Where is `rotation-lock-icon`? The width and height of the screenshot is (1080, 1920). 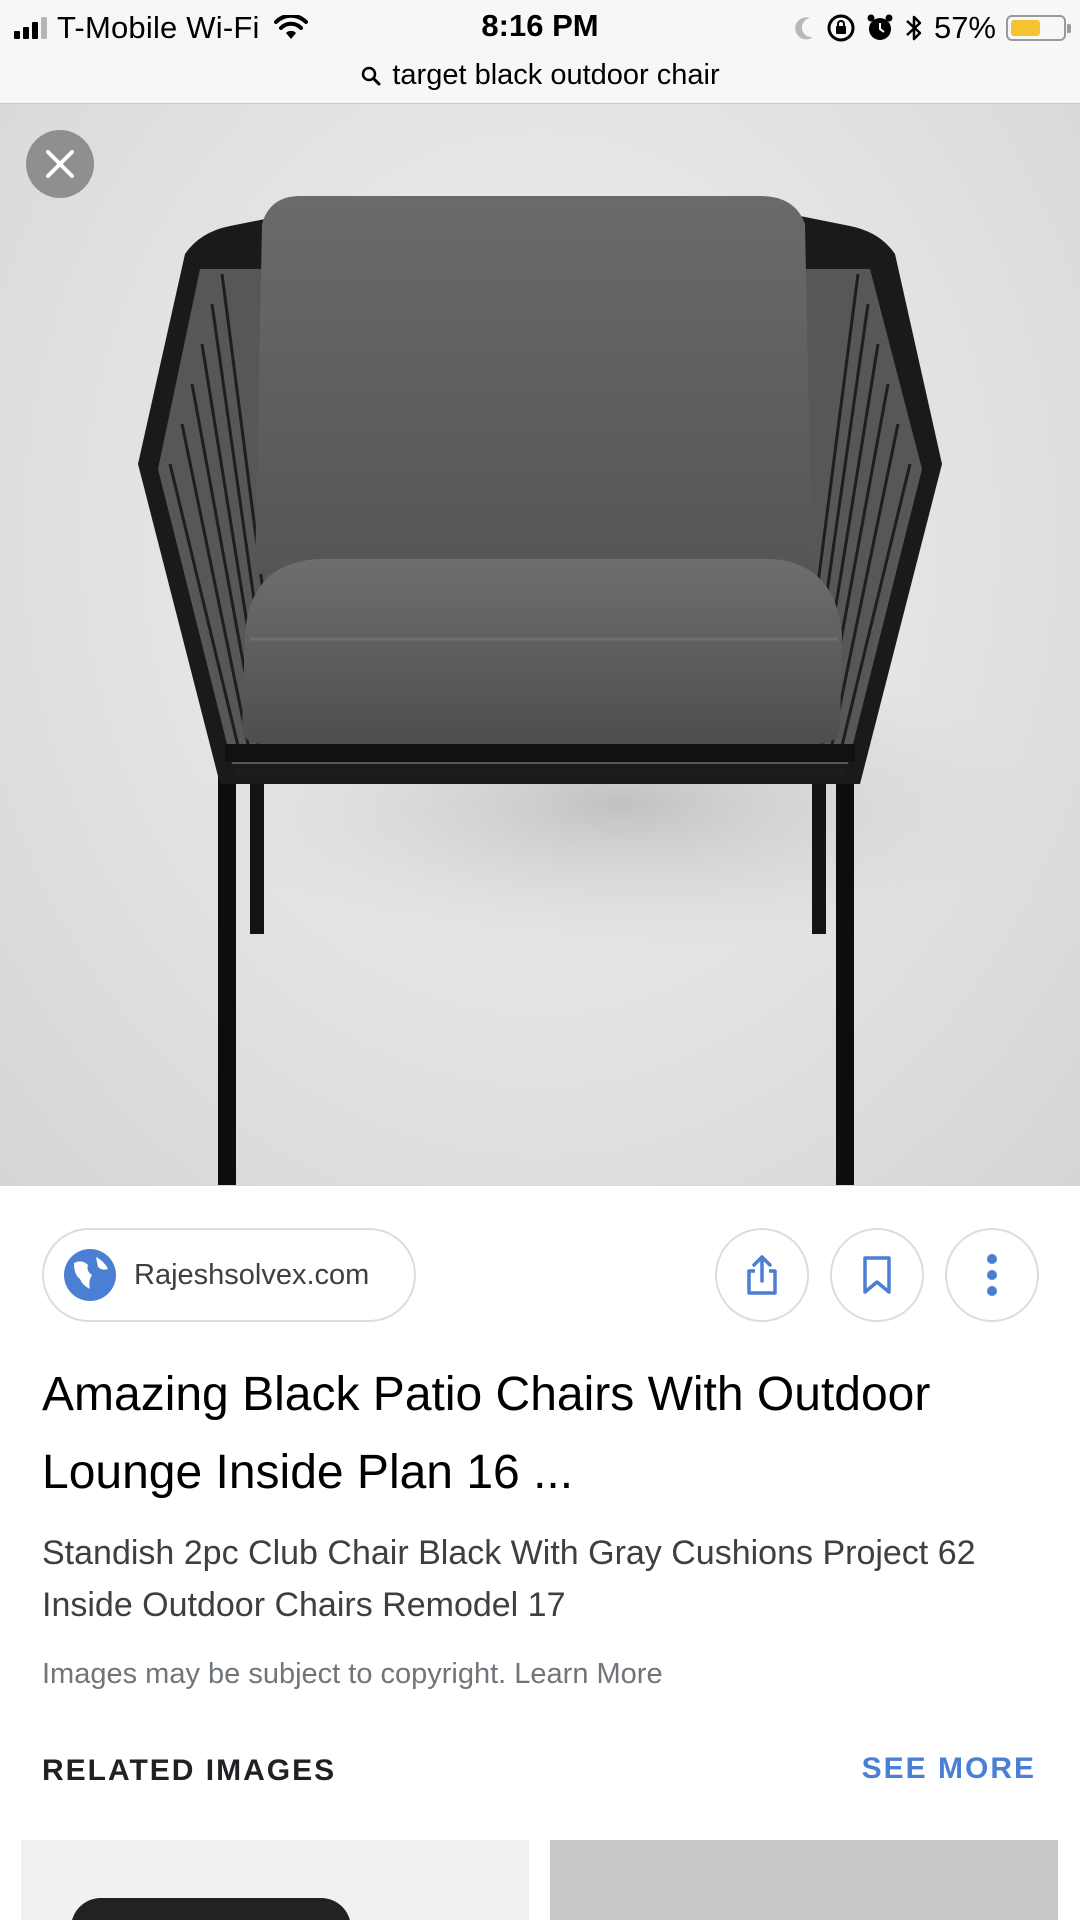 rotation-lock-icon is located at coordinates (841, 28).